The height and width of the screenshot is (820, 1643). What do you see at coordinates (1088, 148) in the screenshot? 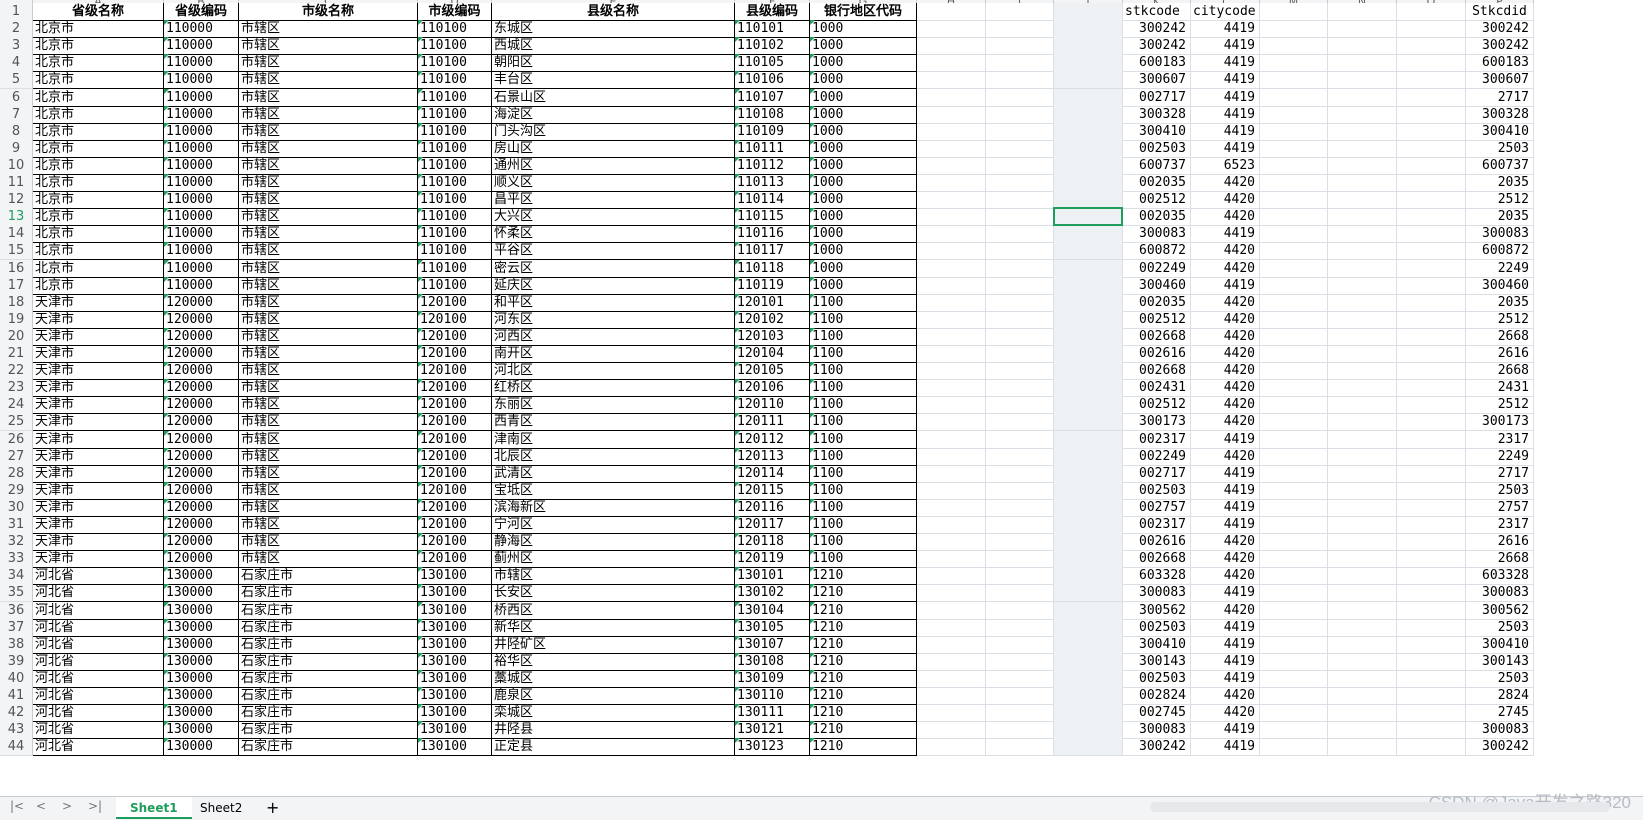
I see `cell-J9` at bounding box center [1088, 148].